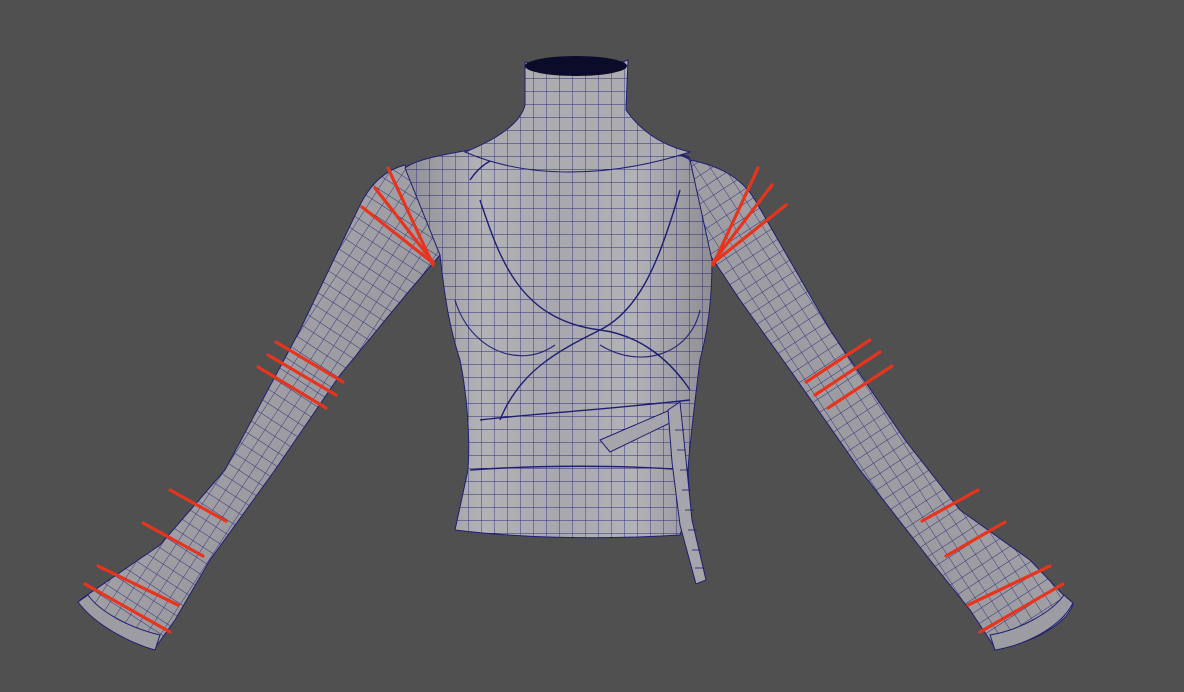  I want to click on torso-mesh, so click(558, 343).